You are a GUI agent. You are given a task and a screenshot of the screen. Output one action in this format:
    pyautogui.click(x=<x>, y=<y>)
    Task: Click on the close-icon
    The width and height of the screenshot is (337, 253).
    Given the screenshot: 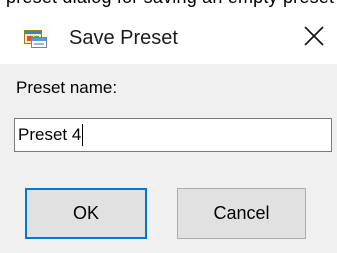 What is the action you would take?
    pyautogui.click(x=314, y=36)
    